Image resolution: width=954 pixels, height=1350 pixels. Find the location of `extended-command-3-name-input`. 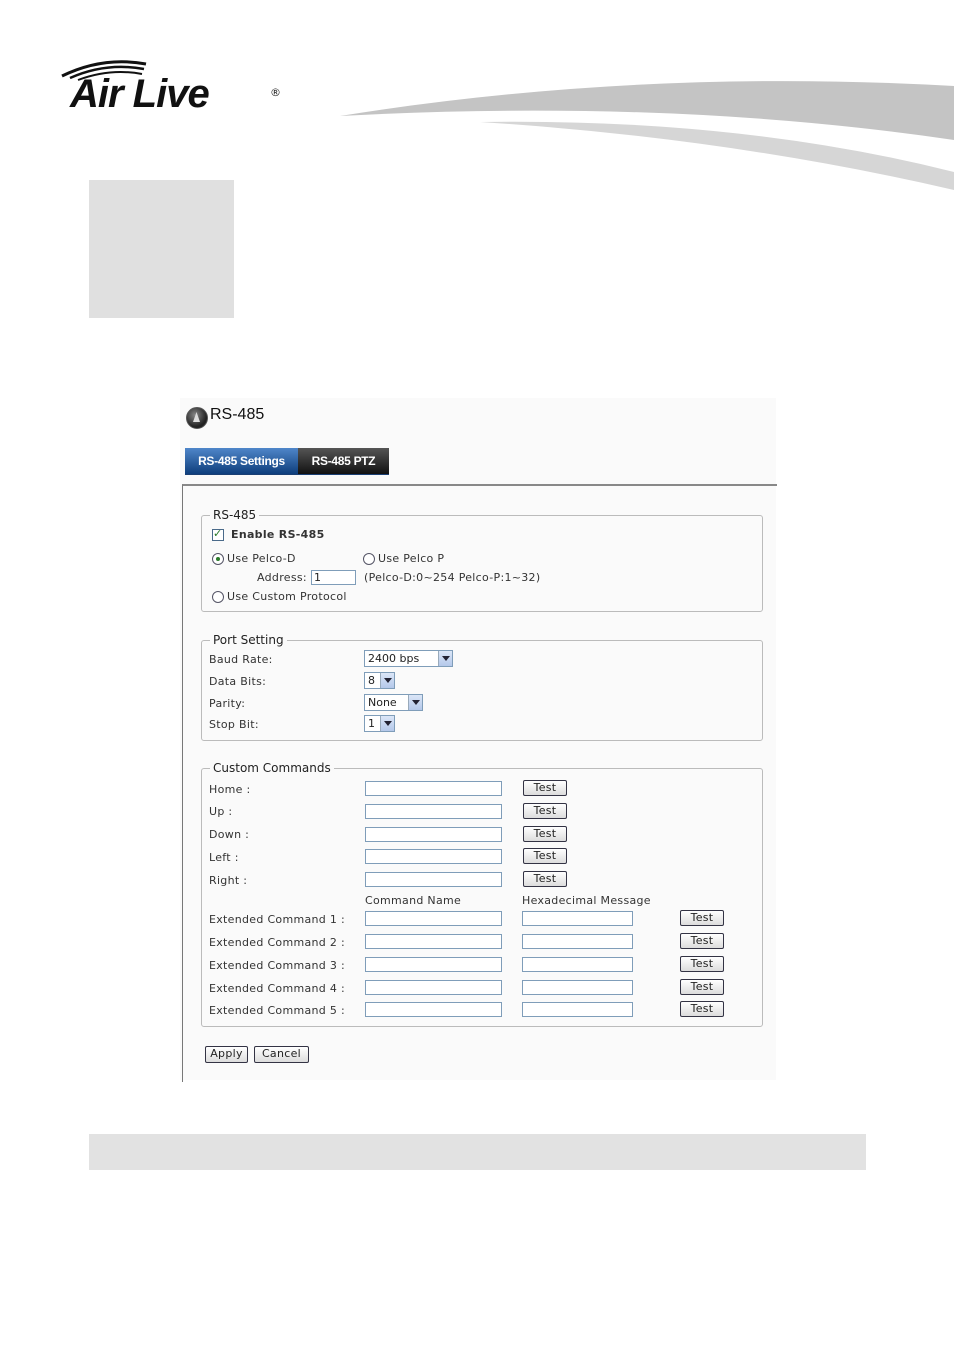

extended-command-3-name-input is located at coordinates (433, 964).